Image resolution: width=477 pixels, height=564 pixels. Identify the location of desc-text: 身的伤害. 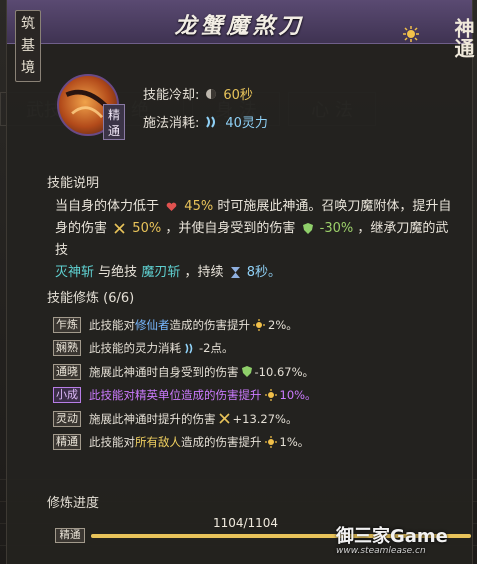
(81, 228).